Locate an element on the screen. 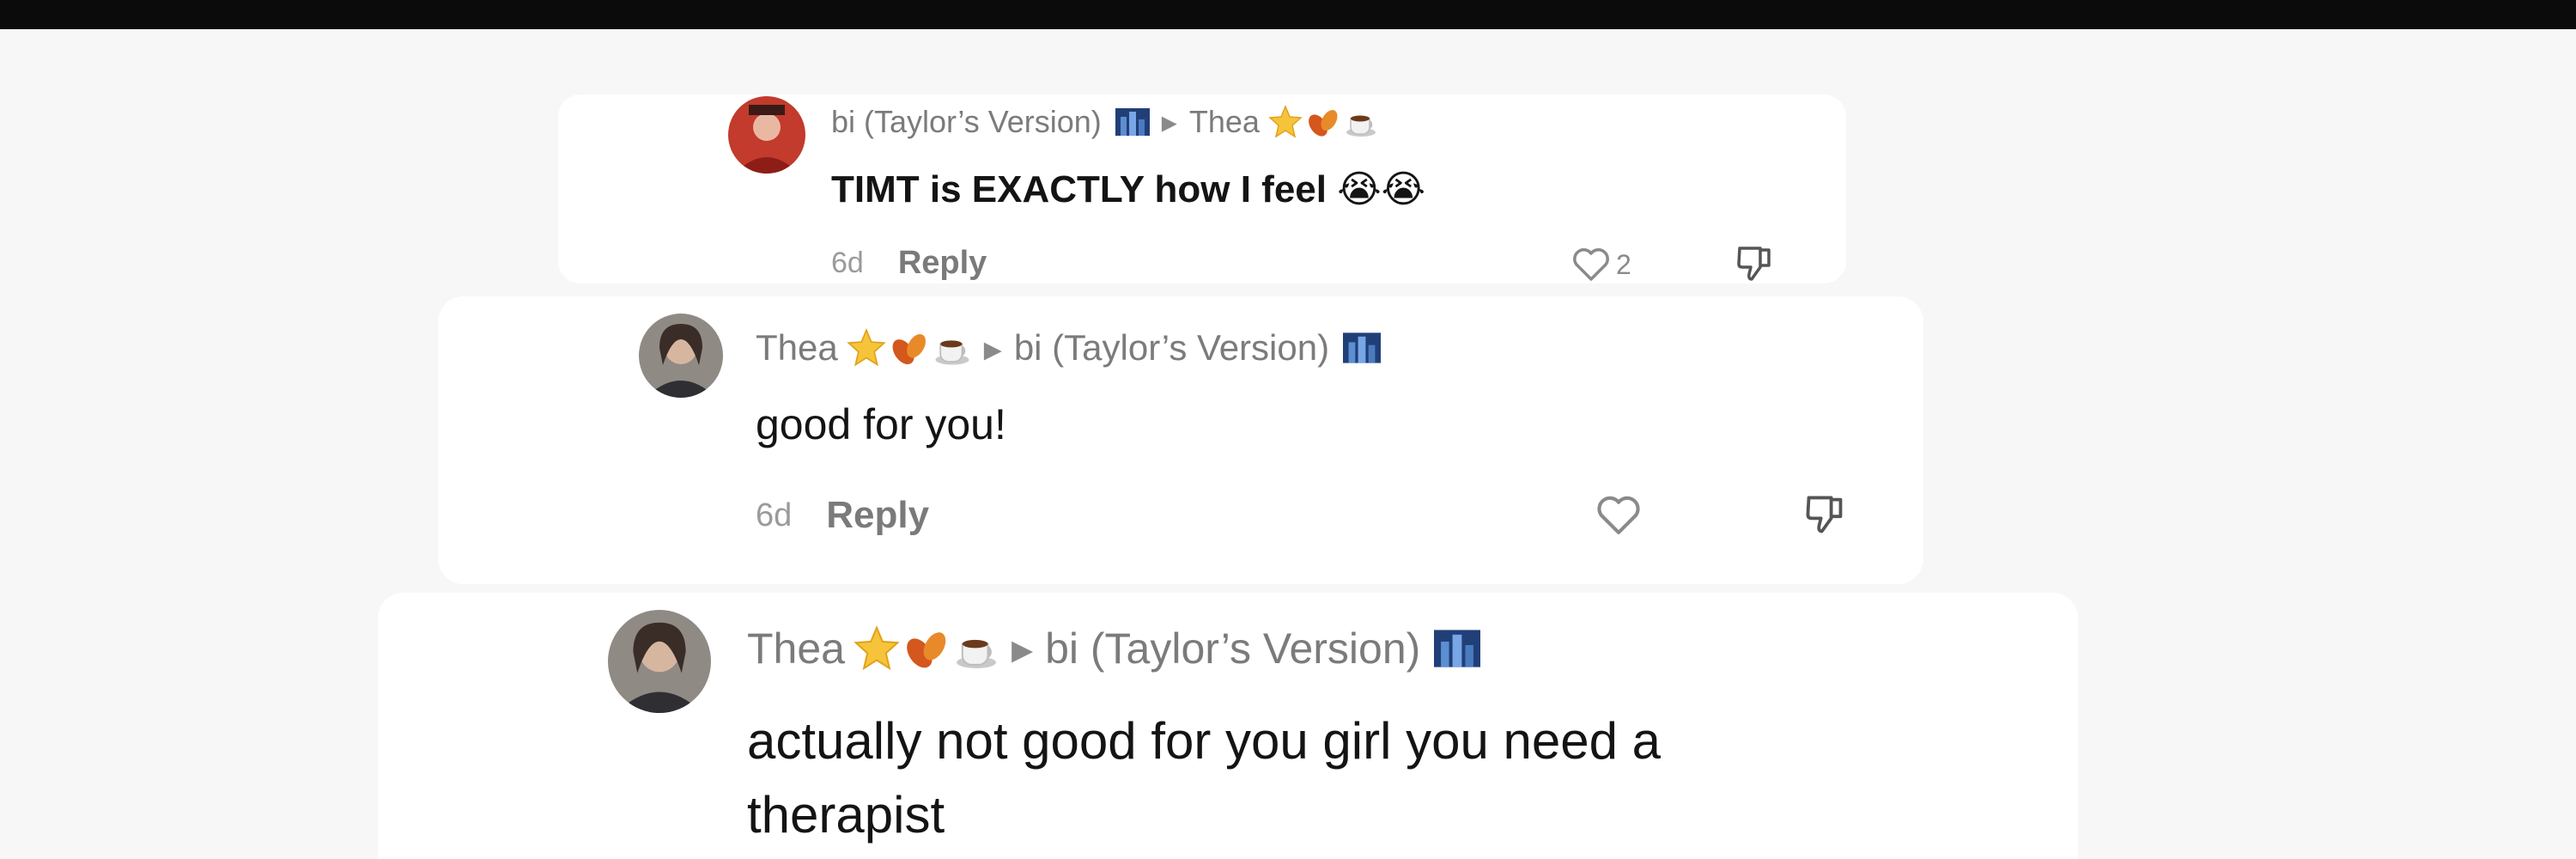 This screenshot has width=2576, height=859. like-button: 2 is located at coordinates (1601, 264).